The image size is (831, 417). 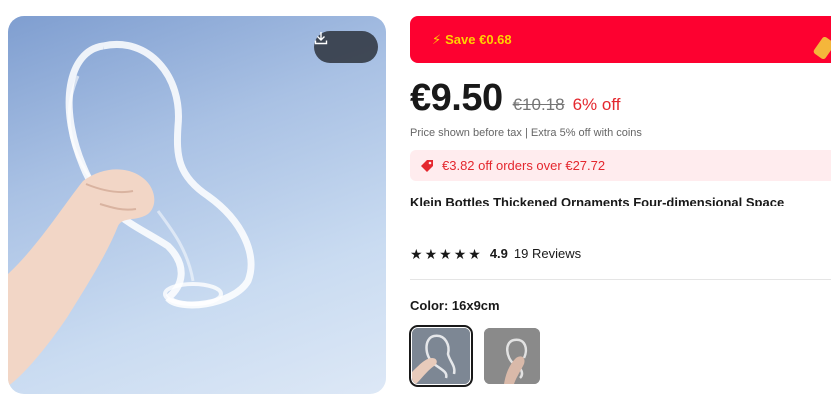 I want to click on promo-decoration-icon, so click(x=821, y=48).